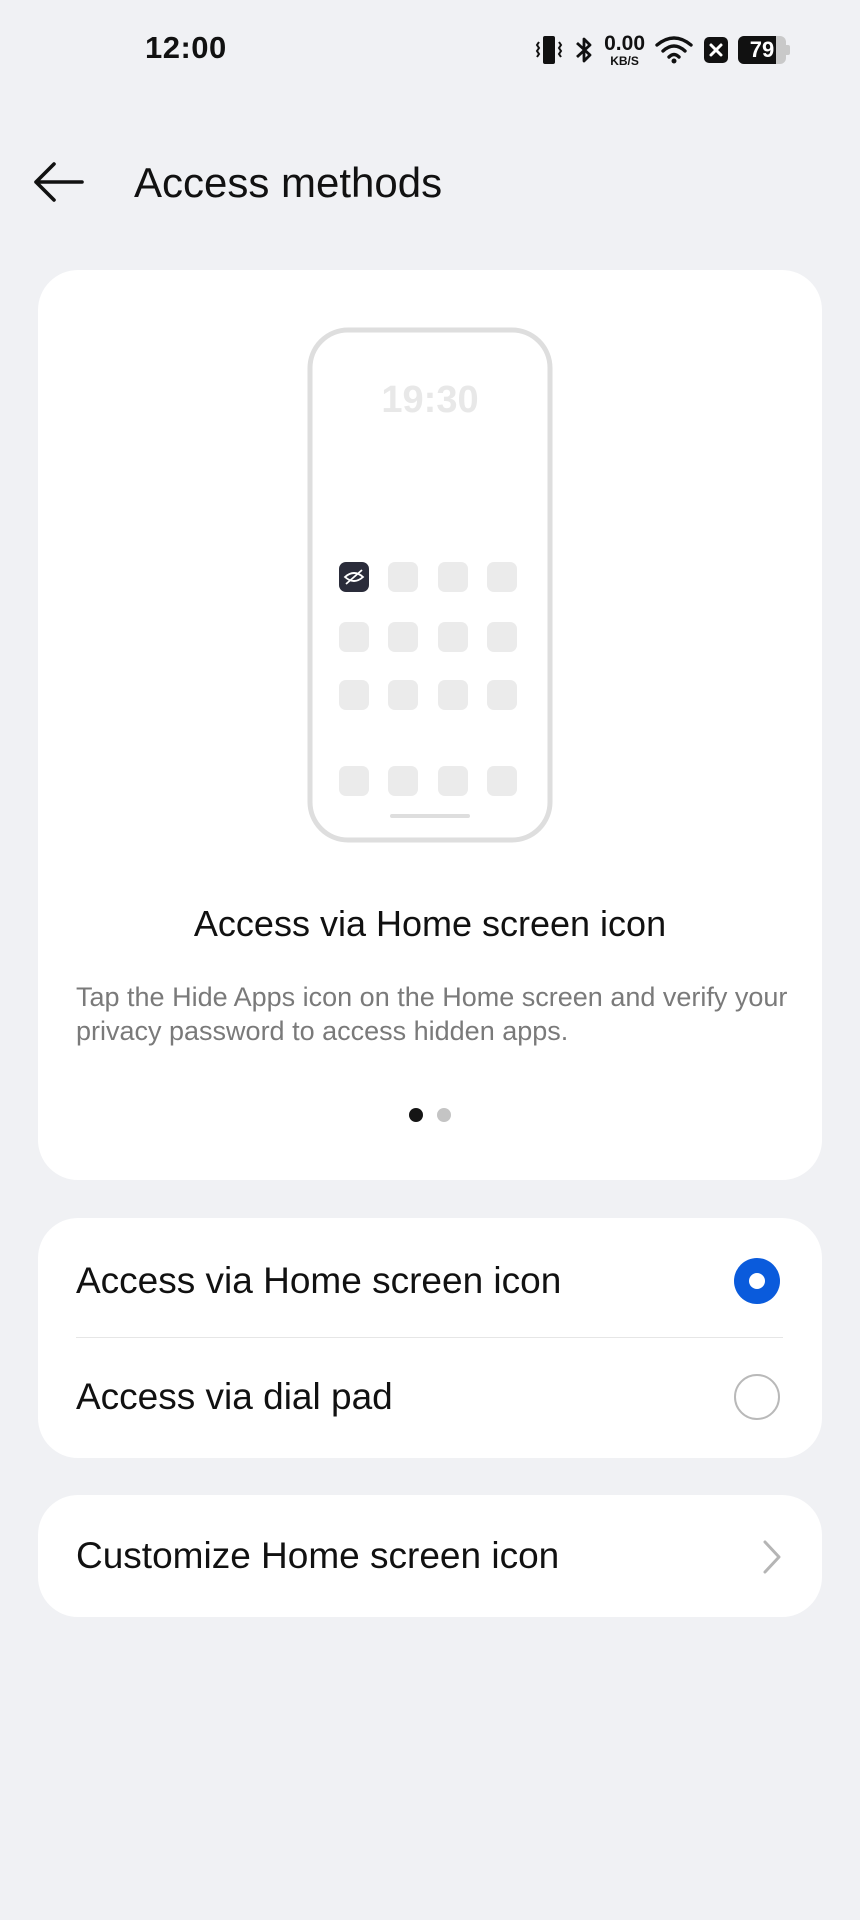  I want to click on customize-label: Customize Home screen icon, so click(318, 1555).